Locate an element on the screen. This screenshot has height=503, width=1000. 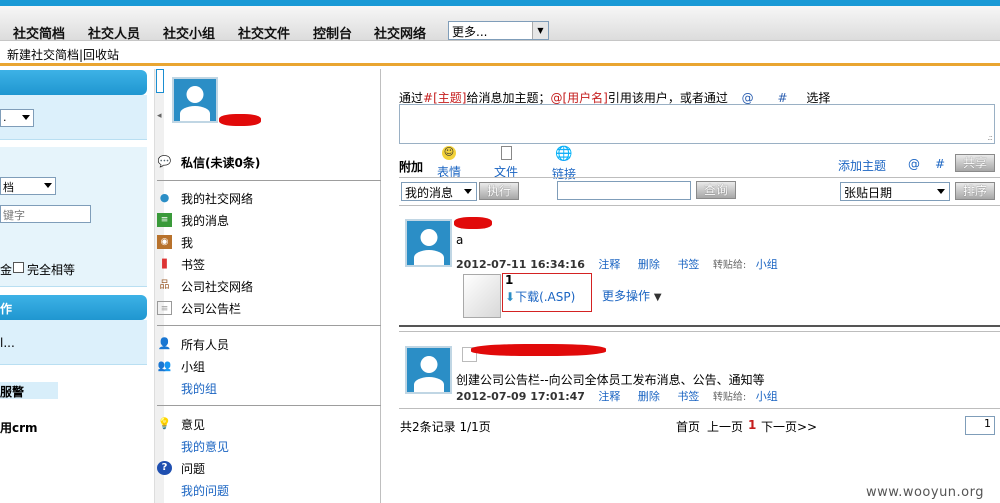
crm-link: 用crm is located at coordinates (19, 427).